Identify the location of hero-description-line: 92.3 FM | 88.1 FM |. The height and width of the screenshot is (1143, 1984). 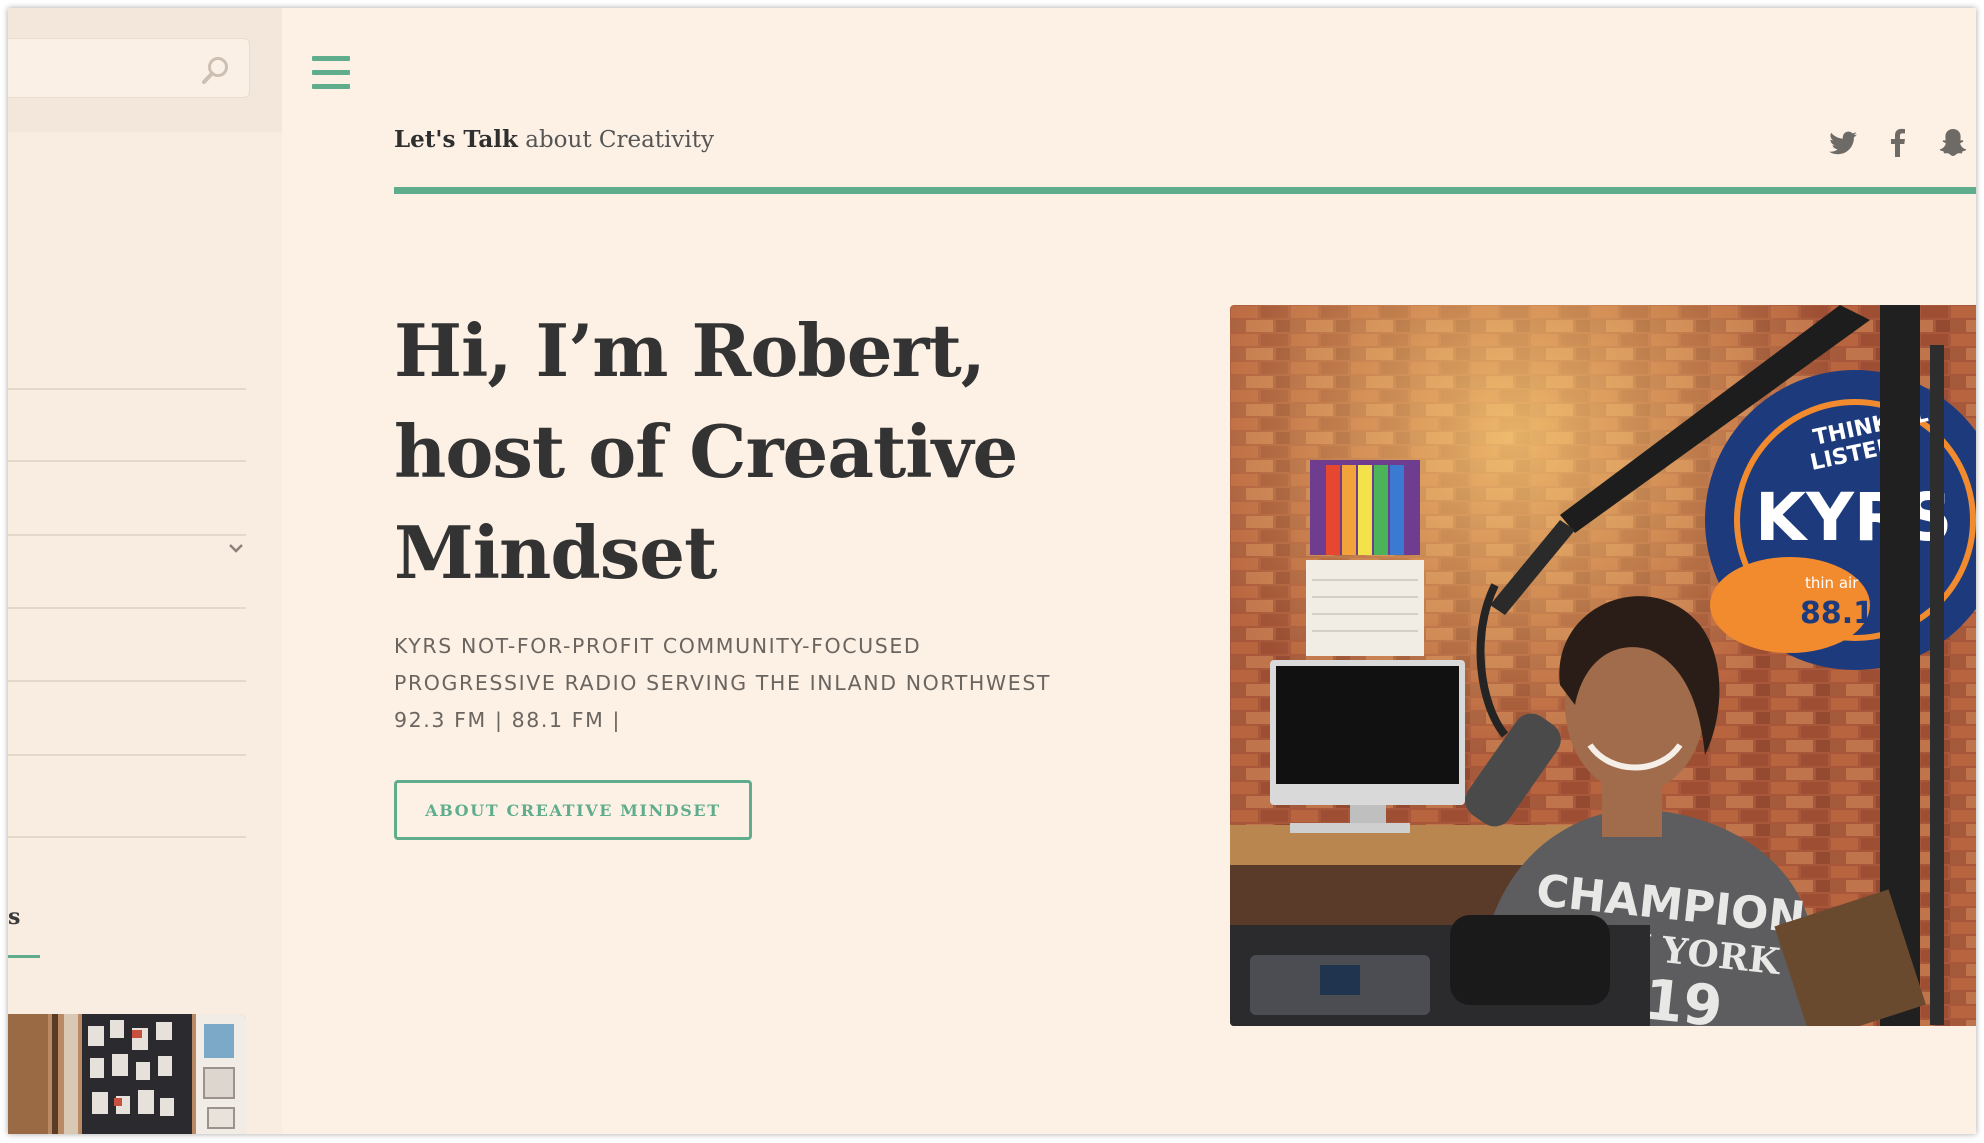
(508, 720).